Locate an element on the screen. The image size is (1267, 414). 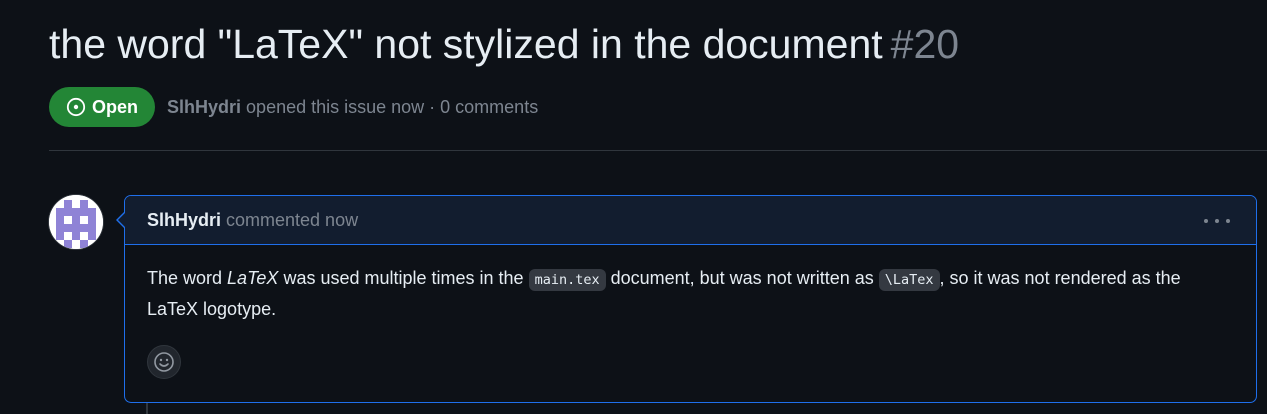
add-reaction-button is located at coordinates (164, 362).